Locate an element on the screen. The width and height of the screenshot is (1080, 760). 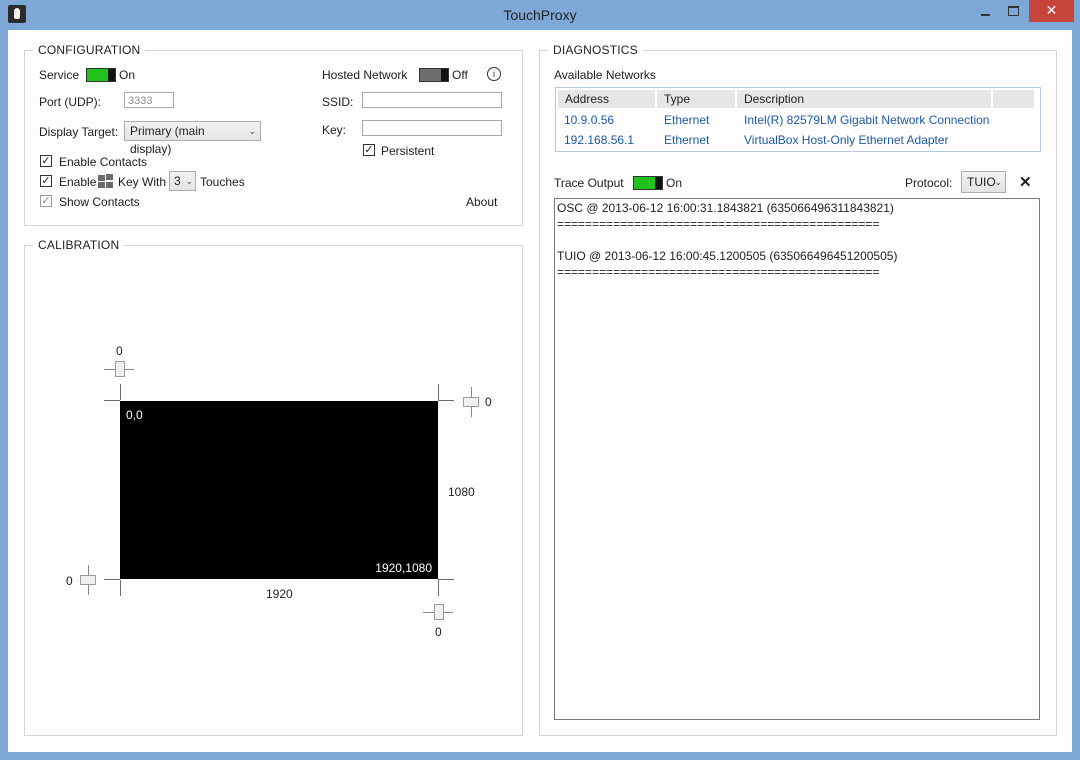
top-offset-value: 0 is located at coordinates (119, 351).